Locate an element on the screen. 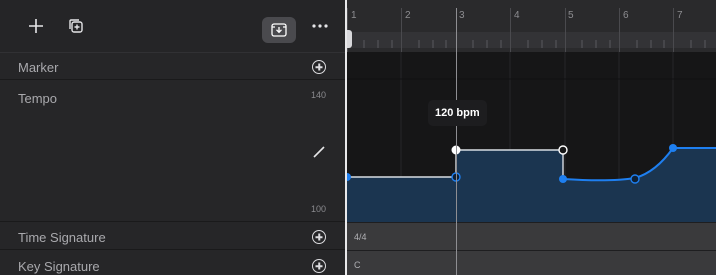  time-signature-lane-header: Time Signature is located at coordinates (173, 236).